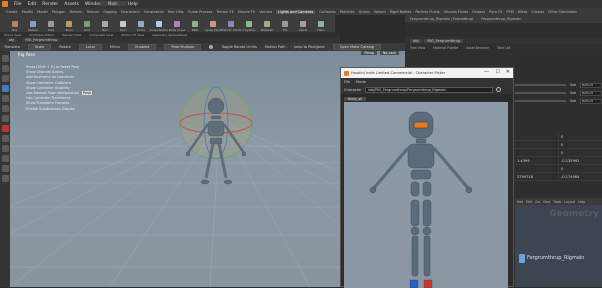  I want to click on shelf-tab: Volume, so click(265, 12).